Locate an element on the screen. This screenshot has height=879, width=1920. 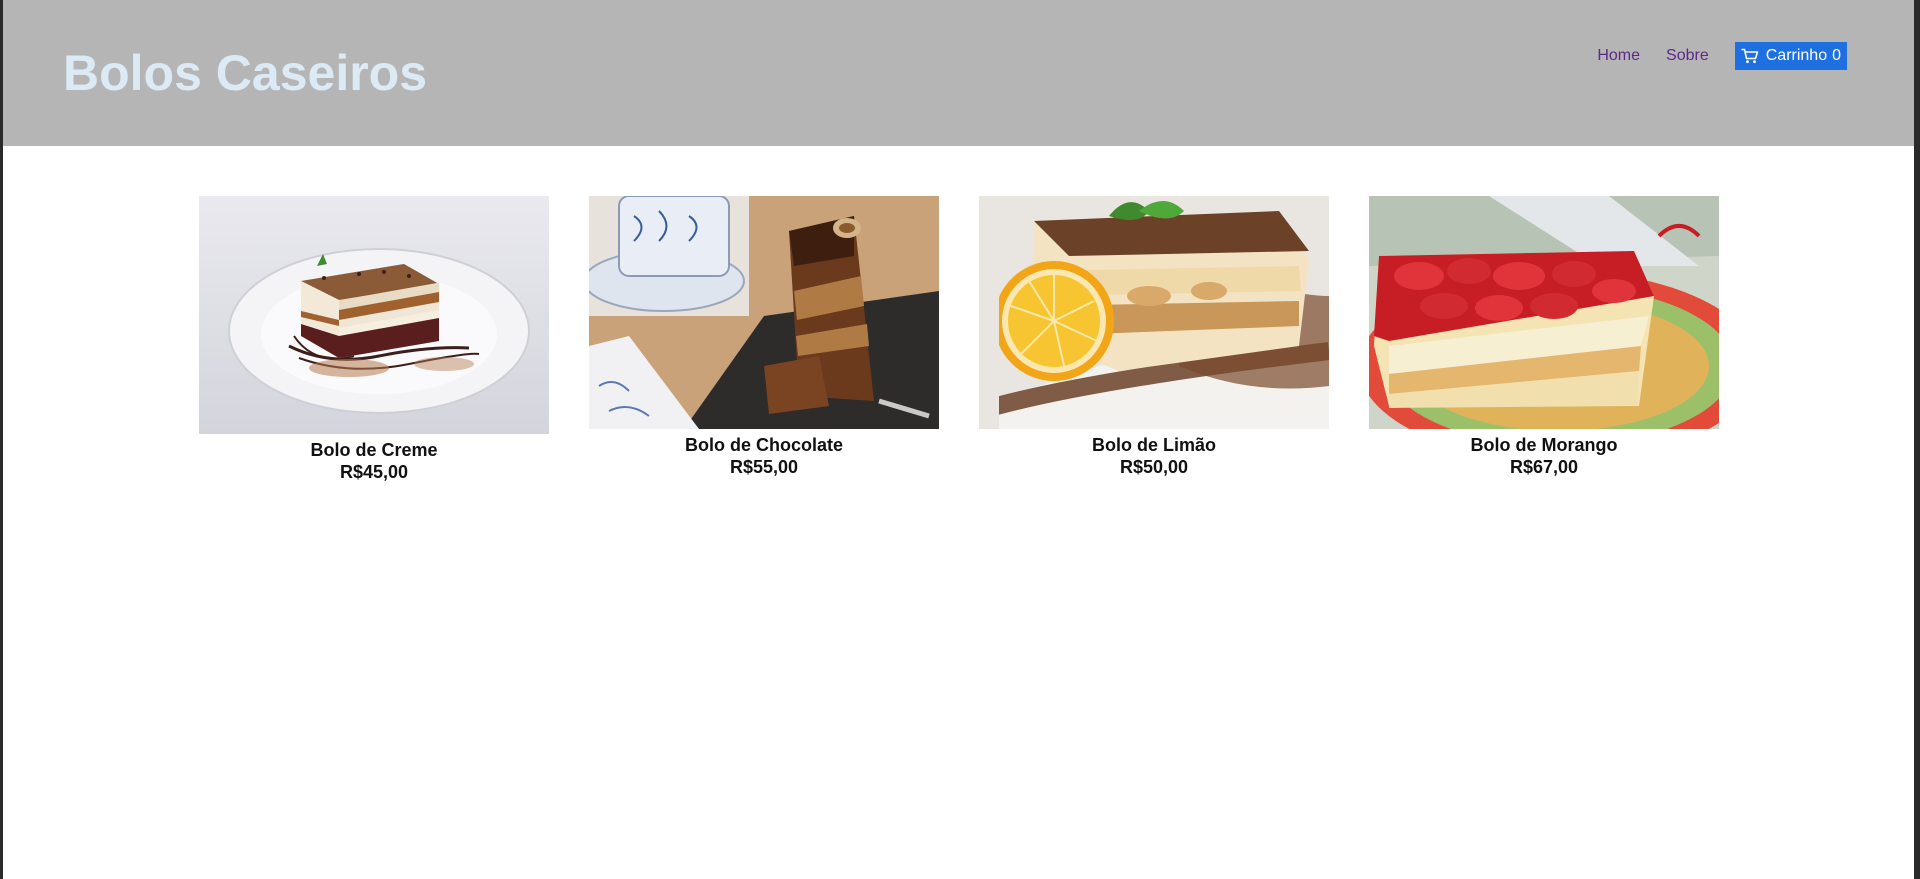
product-name: Bolo de Creme is located at coordinates (374, 450).